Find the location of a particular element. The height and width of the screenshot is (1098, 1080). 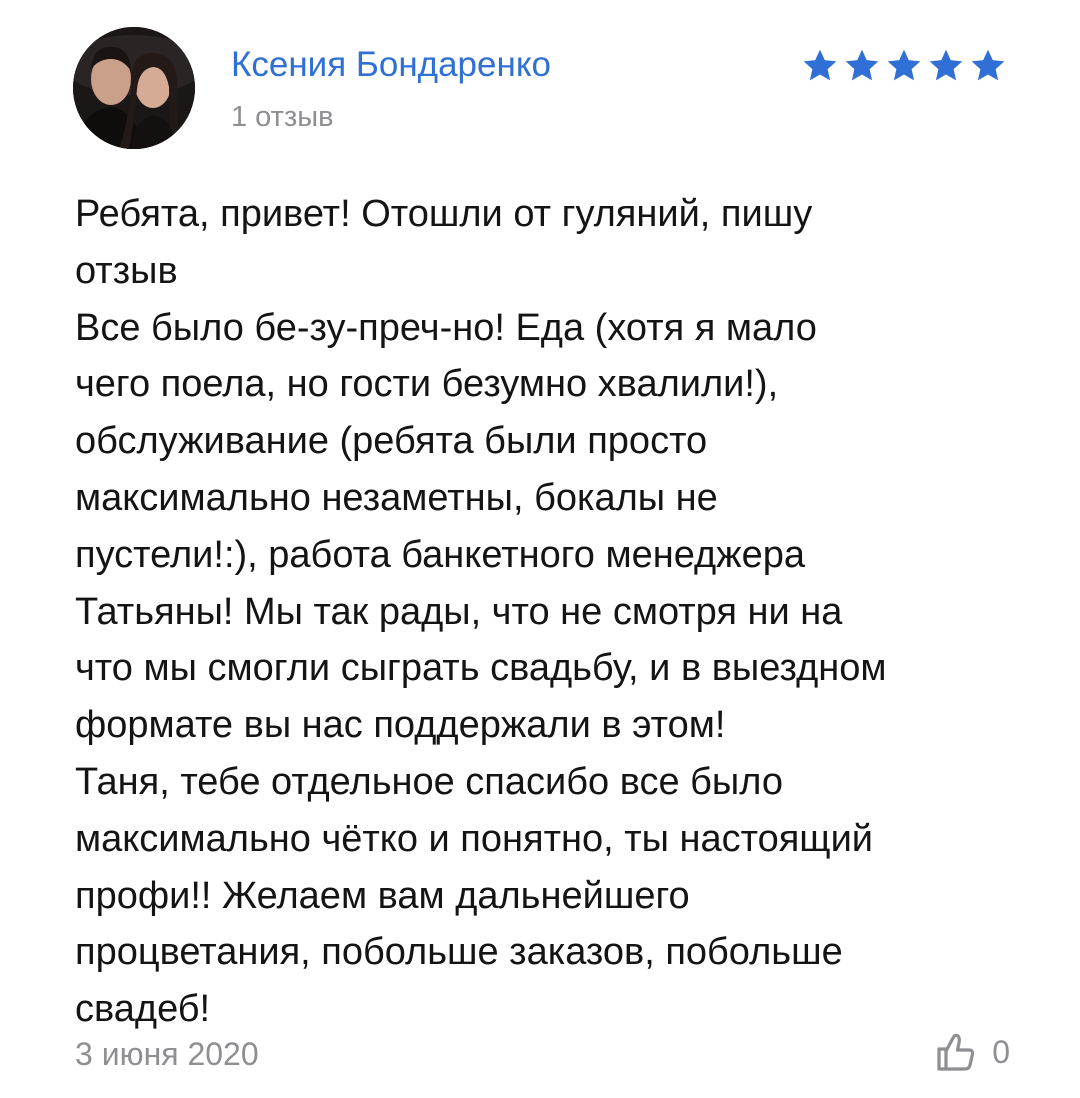

like-count: 0 is located at coordinates (1001, 1052).